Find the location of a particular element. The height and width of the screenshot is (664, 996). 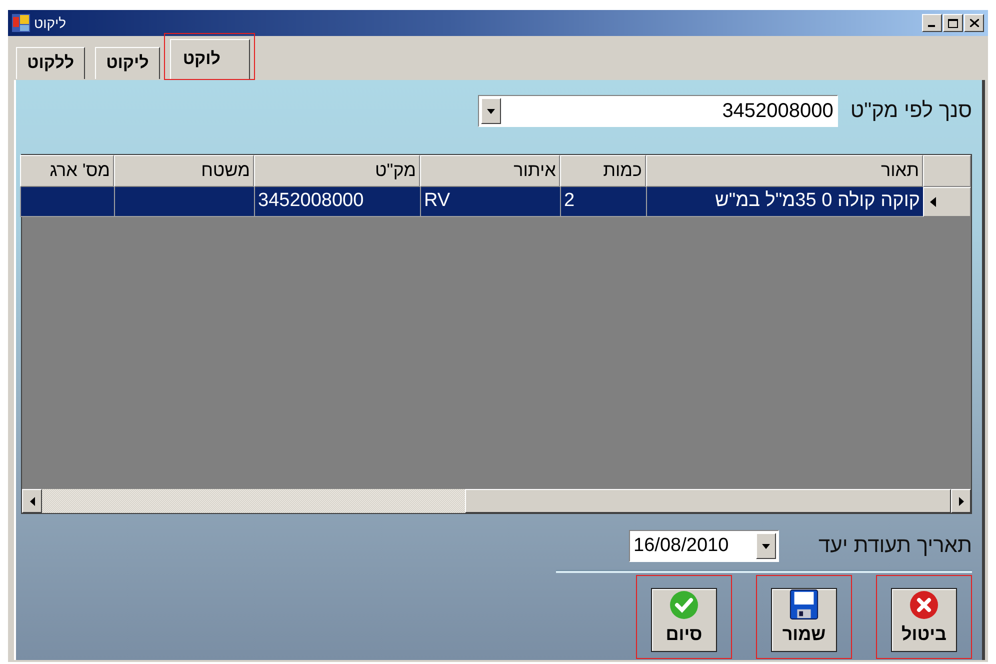

left-arrow-icon is located at coordinates (32, 501).